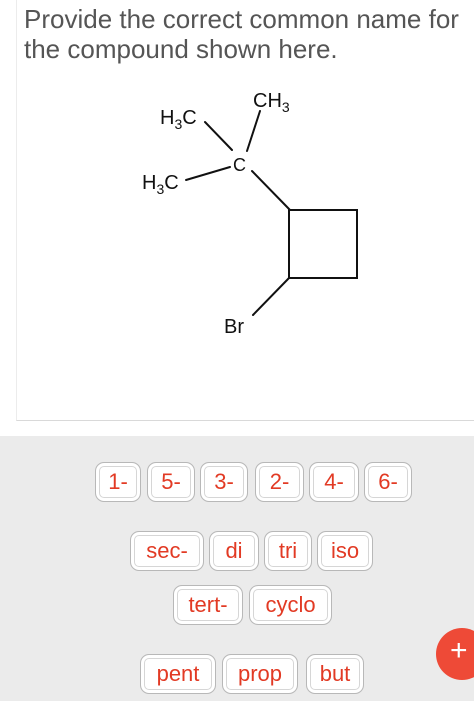  What do you see at coordinates (208, 605) in the screenshot?
I see `chip-tert: tert-` at bounding box center [208, 605].